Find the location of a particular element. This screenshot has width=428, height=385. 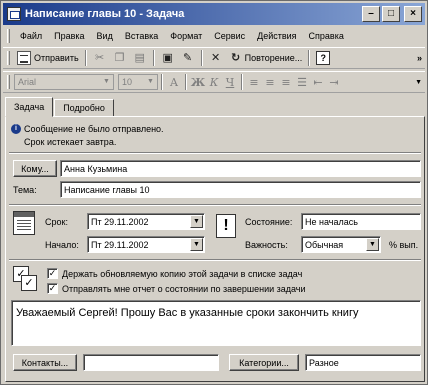

cut-button: ✂ is located at coordinates (100, 58).